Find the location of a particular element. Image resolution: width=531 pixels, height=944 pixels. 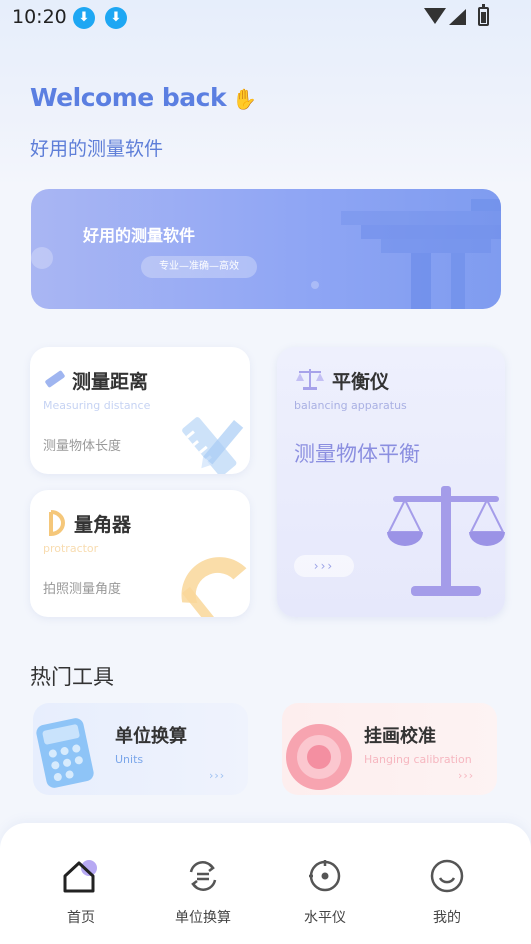

tool-subtitle: Units is located at coordinates (129, 759).